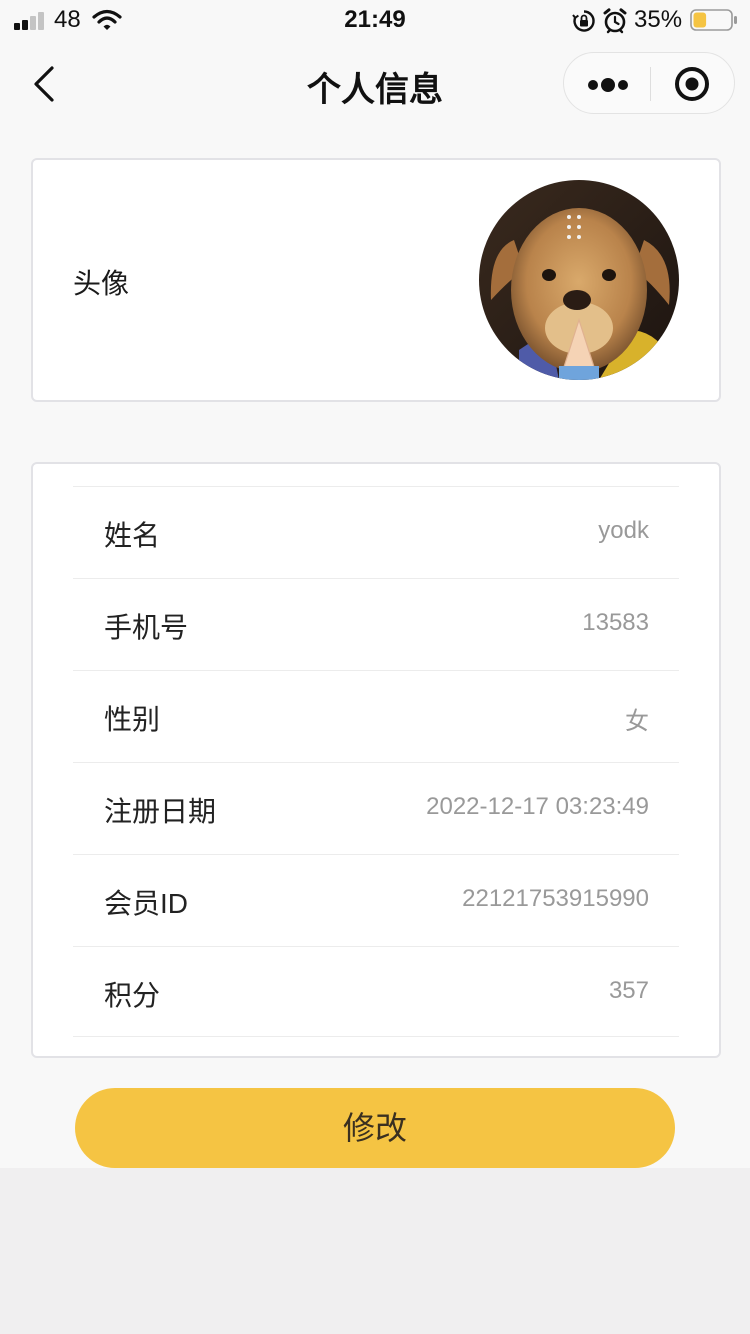 The image size is (750, 1334). I want to click on avatar, so click(579, 280).